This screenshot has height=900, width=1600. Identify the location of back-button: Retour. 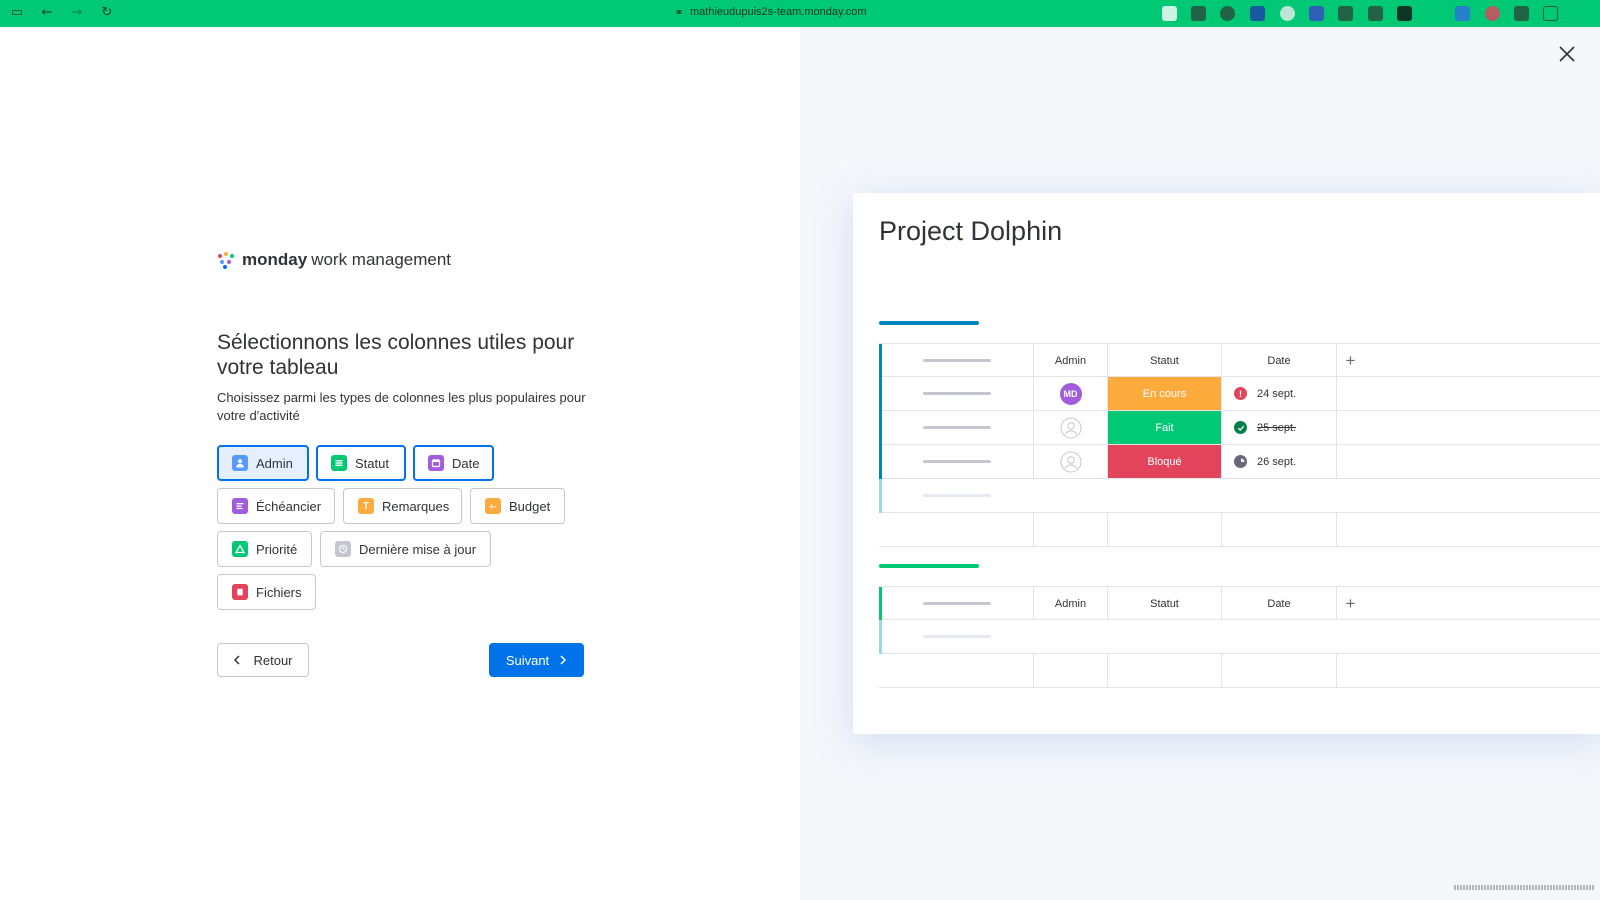
(263, 660).